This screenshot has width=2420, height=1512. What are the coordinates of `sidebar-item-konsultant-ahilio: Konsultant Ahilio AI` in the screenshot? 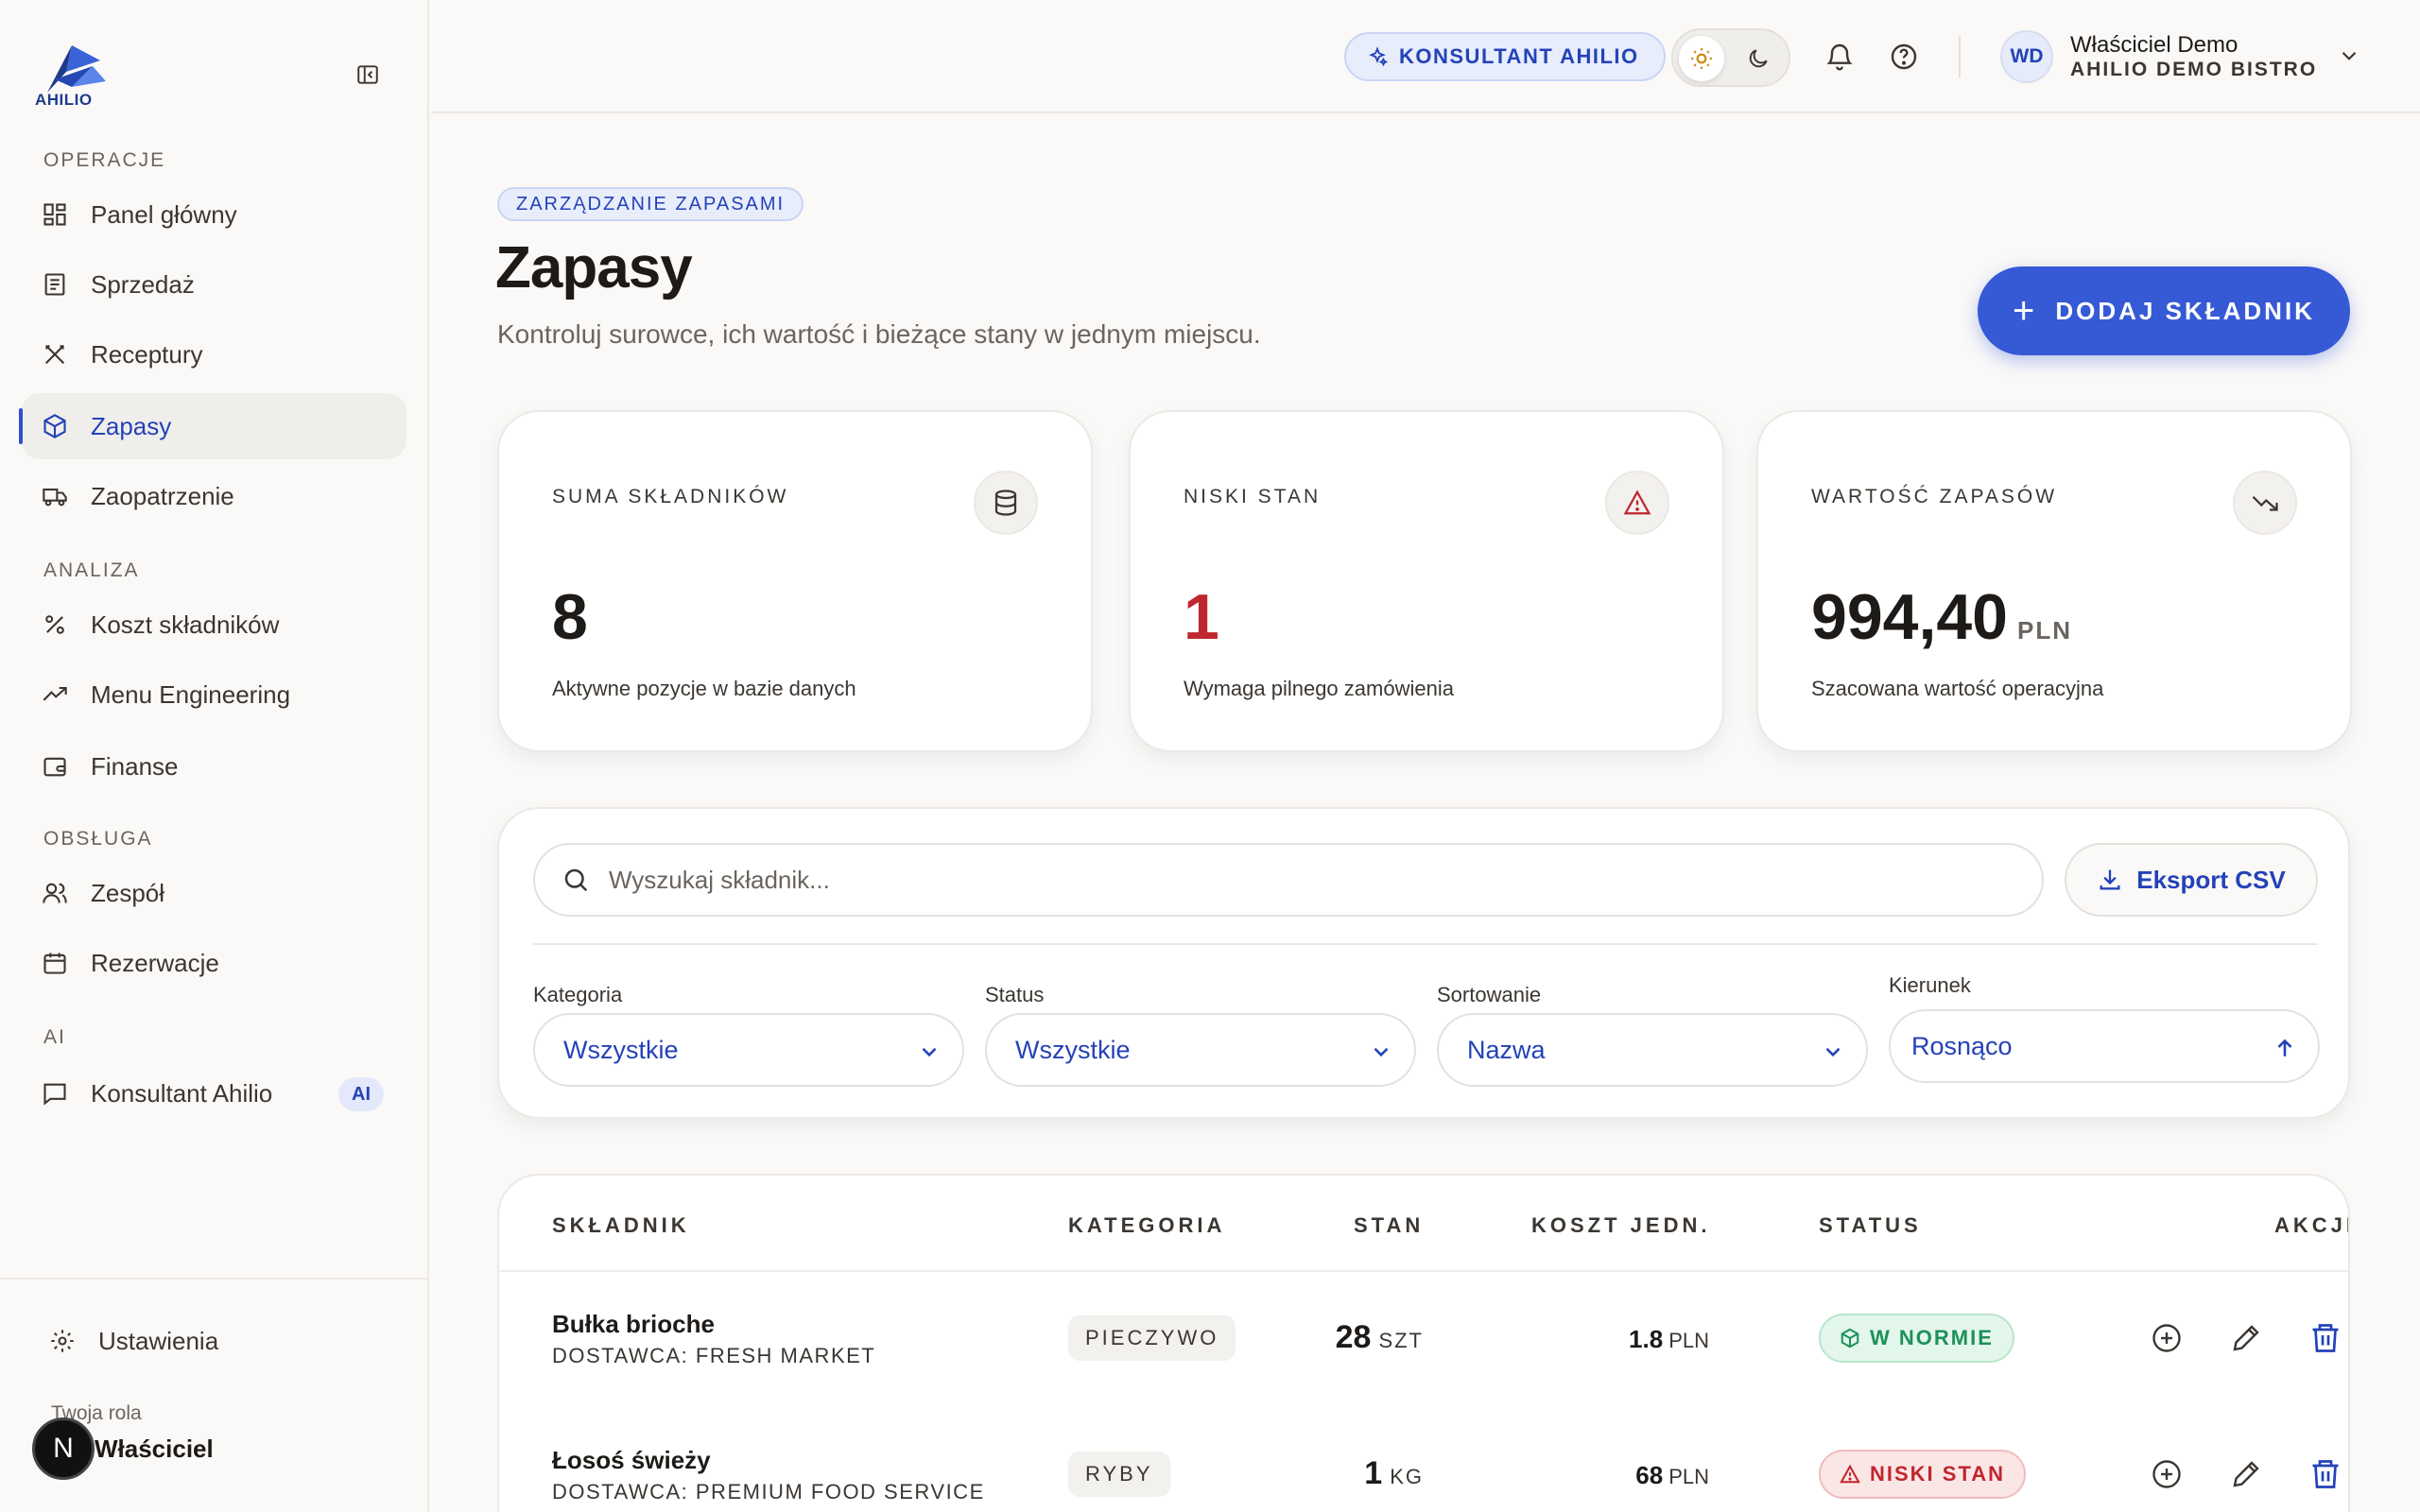 It's located at (213, 1093).